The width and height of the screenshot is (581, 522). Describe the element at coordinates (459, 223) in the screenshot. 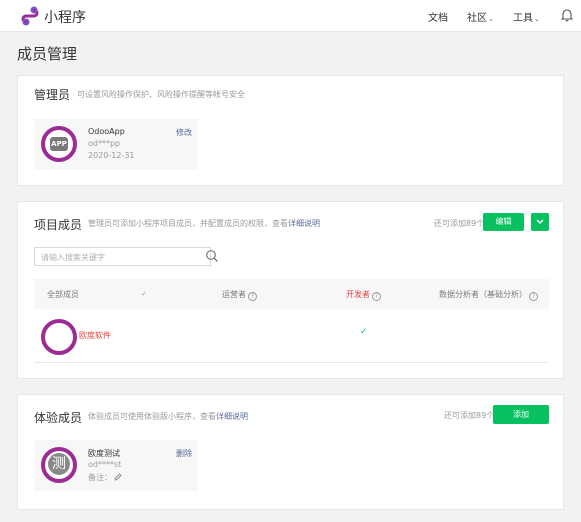

I see `members-quota: 还可添加89个` at that location.